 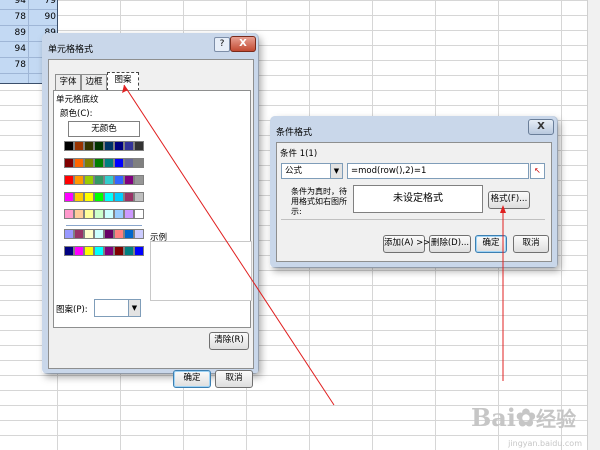 I want to click on arrowhead-icon, so click(x=503, y=209).